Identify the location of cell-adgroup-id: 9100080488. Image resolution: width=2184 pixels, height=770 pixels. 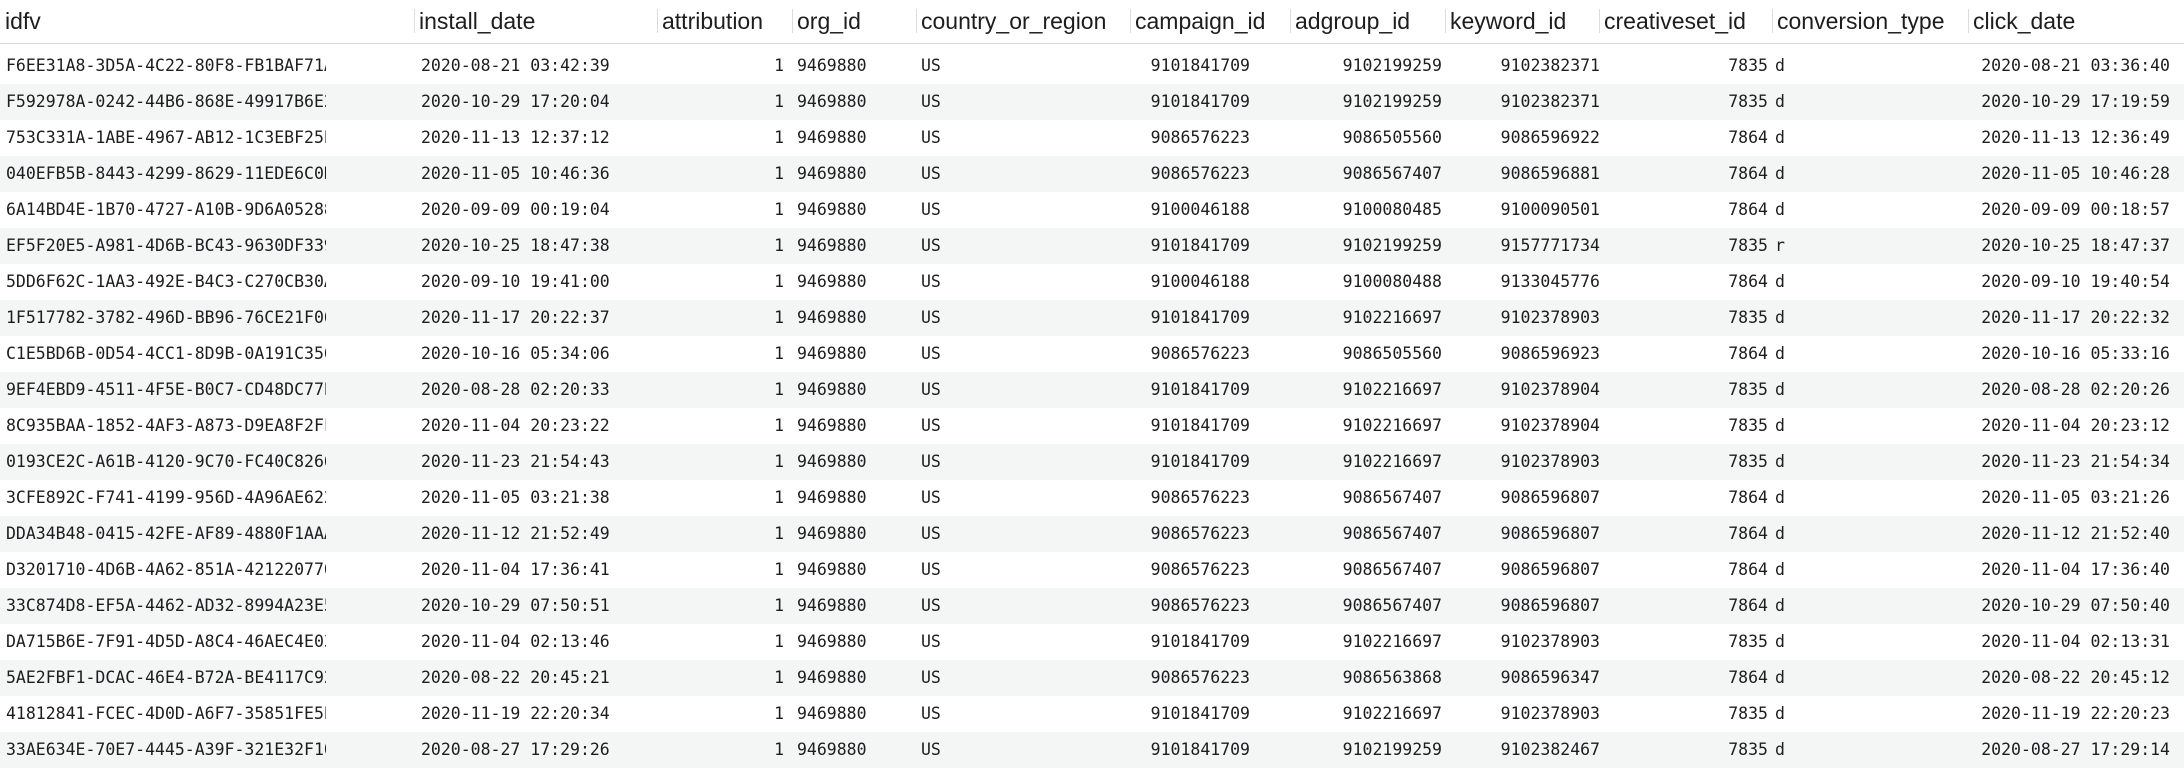
(1392, 281).